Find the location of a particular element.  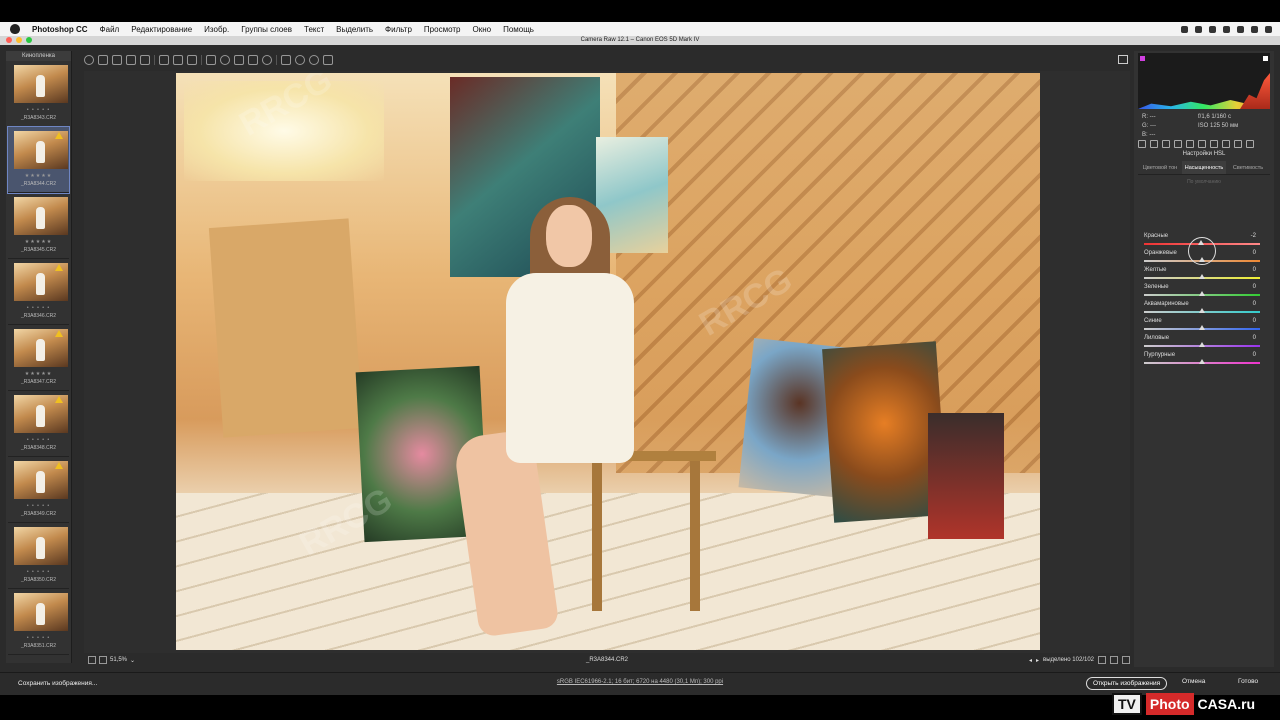

presets-icon is located at coordinates (1238, 144).